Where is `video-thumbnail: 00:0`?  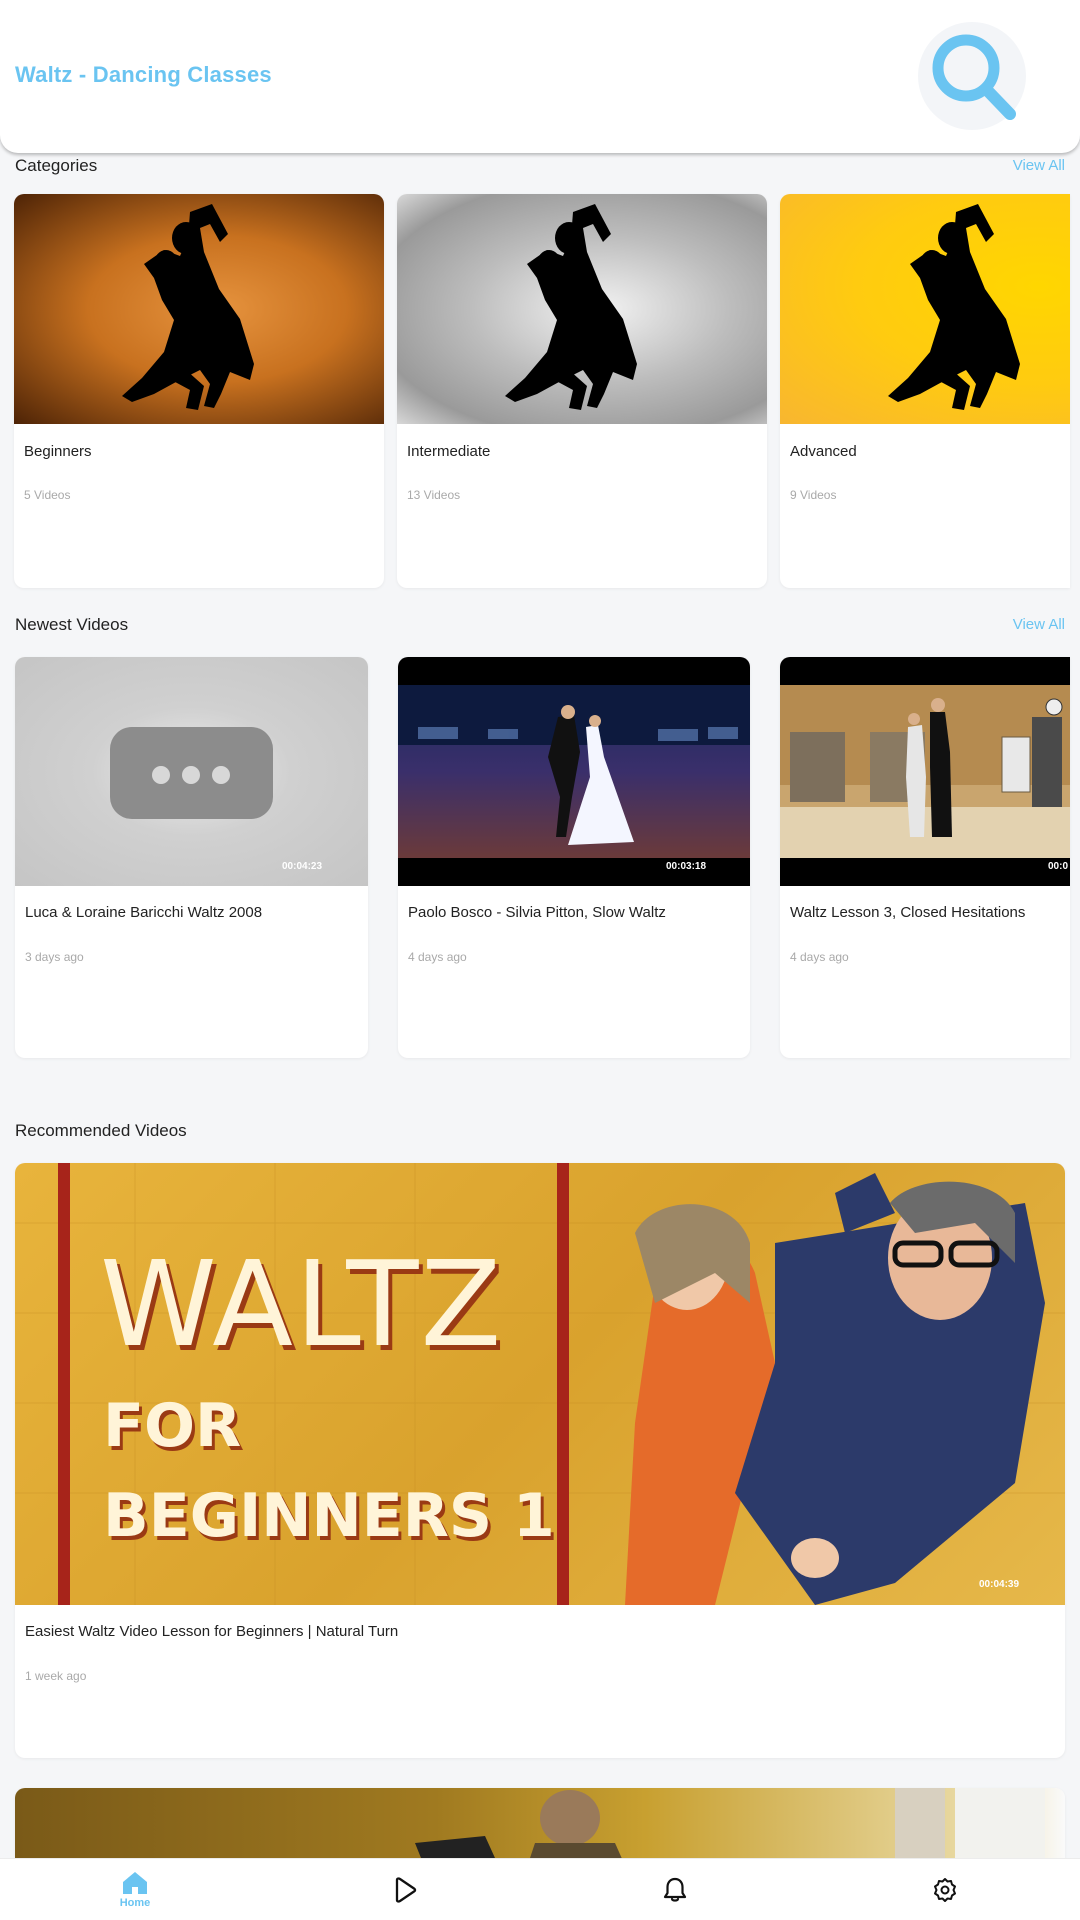 video-thumbnail: 00:0 is located at coordinates (925, 771).